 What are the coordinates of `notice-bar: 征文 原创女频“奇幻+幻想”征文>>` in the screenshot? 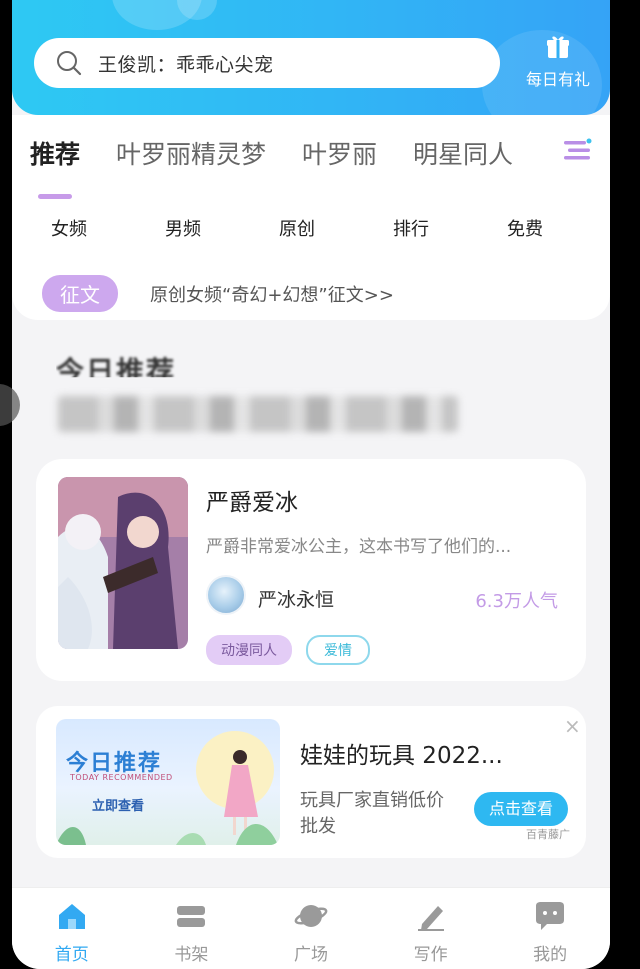 It's located at (218, 293).